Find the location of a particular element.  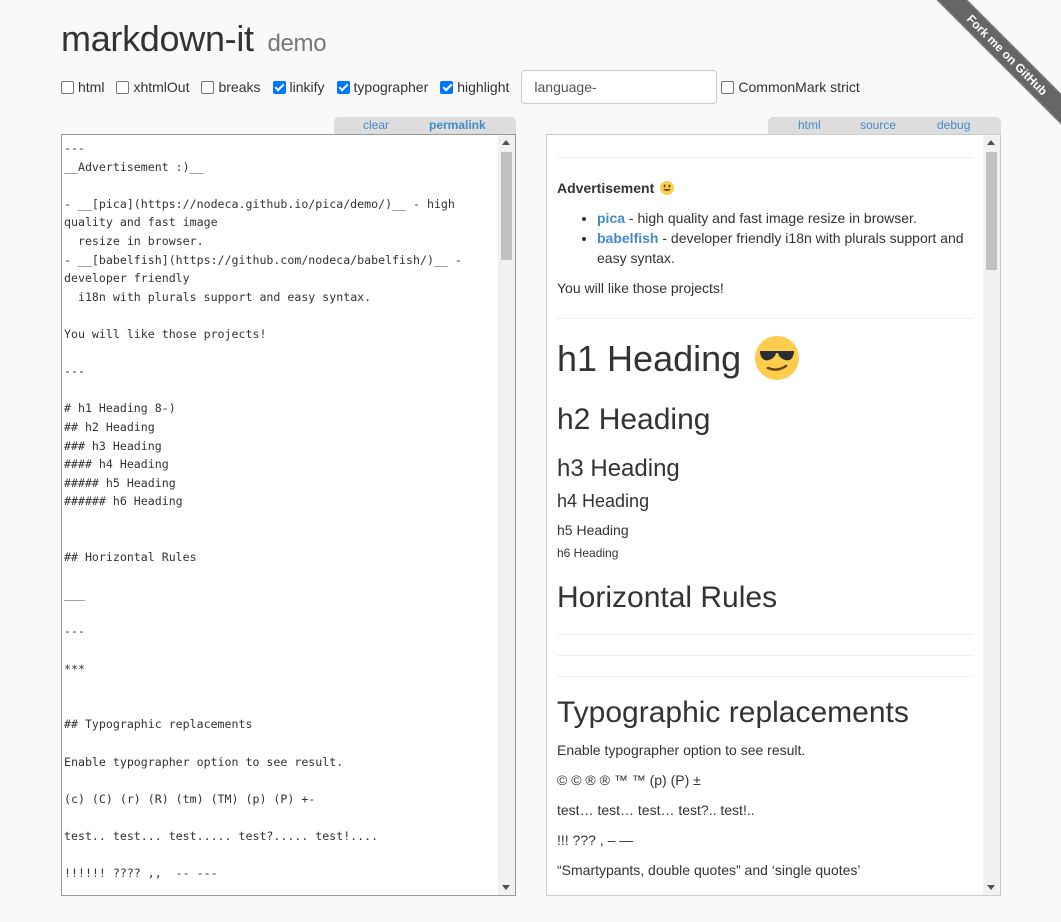

option-breaks: breaks is located at coordinates (231, 87).